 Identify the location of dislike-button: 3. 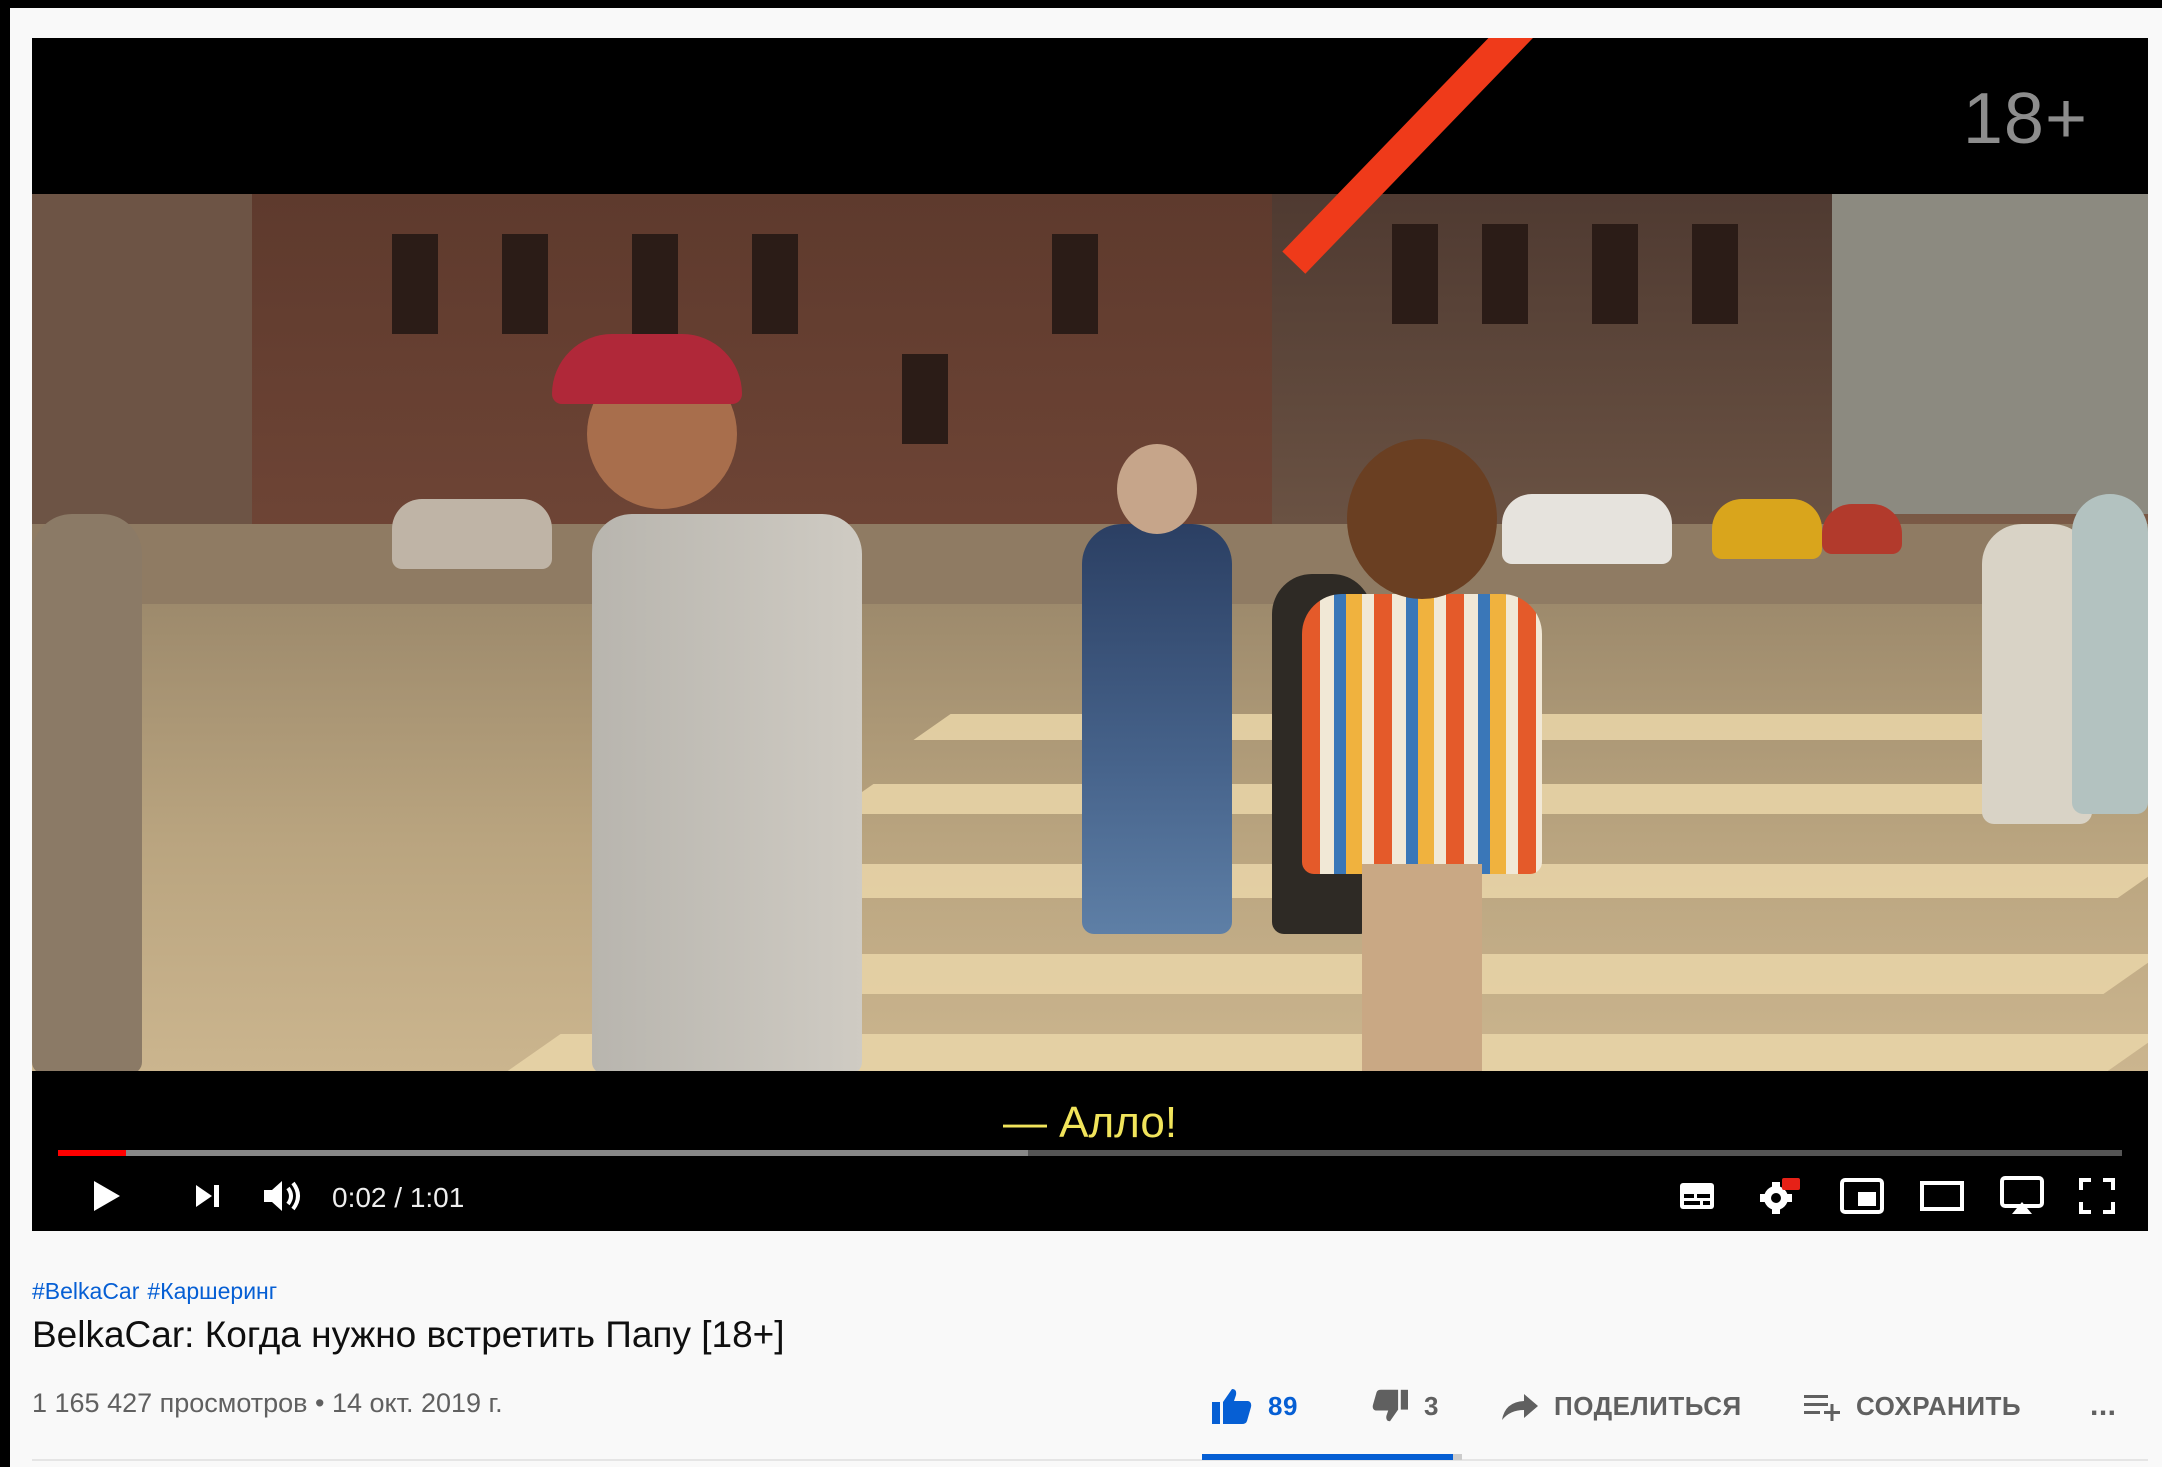
(1404, 1406).